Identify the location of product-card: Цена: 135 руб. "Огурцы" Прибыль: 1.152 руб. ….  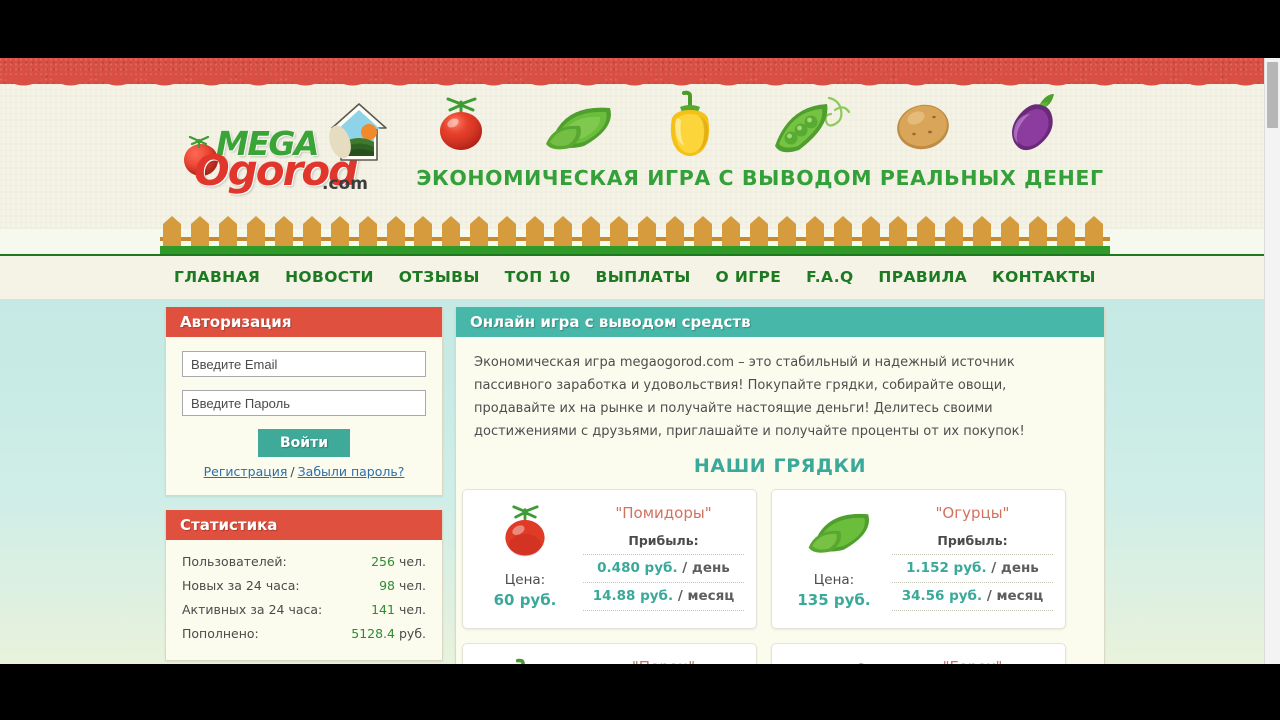
(918, 559).